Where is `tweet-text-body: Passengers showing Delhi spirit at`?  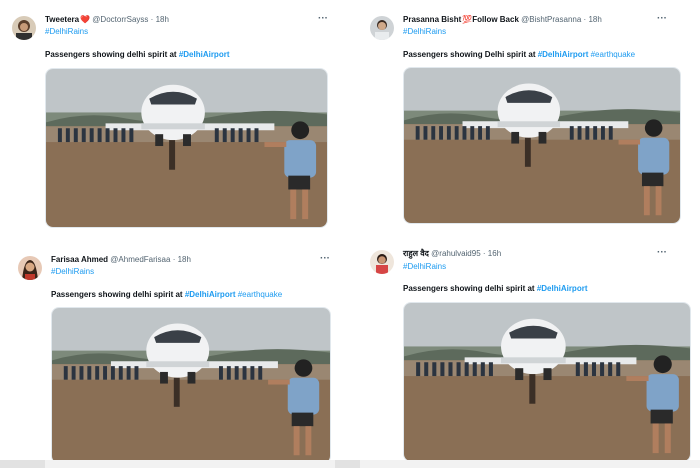 tweet-text-body: Passengers showing Delhi spirit at is located at coordinates (470, 54).